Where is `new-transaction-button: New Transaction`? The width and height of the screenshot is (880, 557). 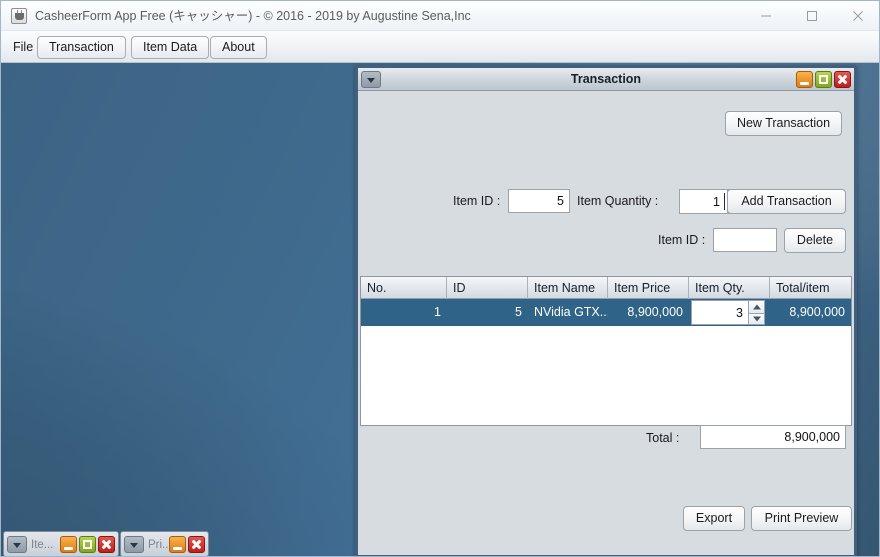
new-transaction-button: New Transaction is located at coordinates (783, 123).